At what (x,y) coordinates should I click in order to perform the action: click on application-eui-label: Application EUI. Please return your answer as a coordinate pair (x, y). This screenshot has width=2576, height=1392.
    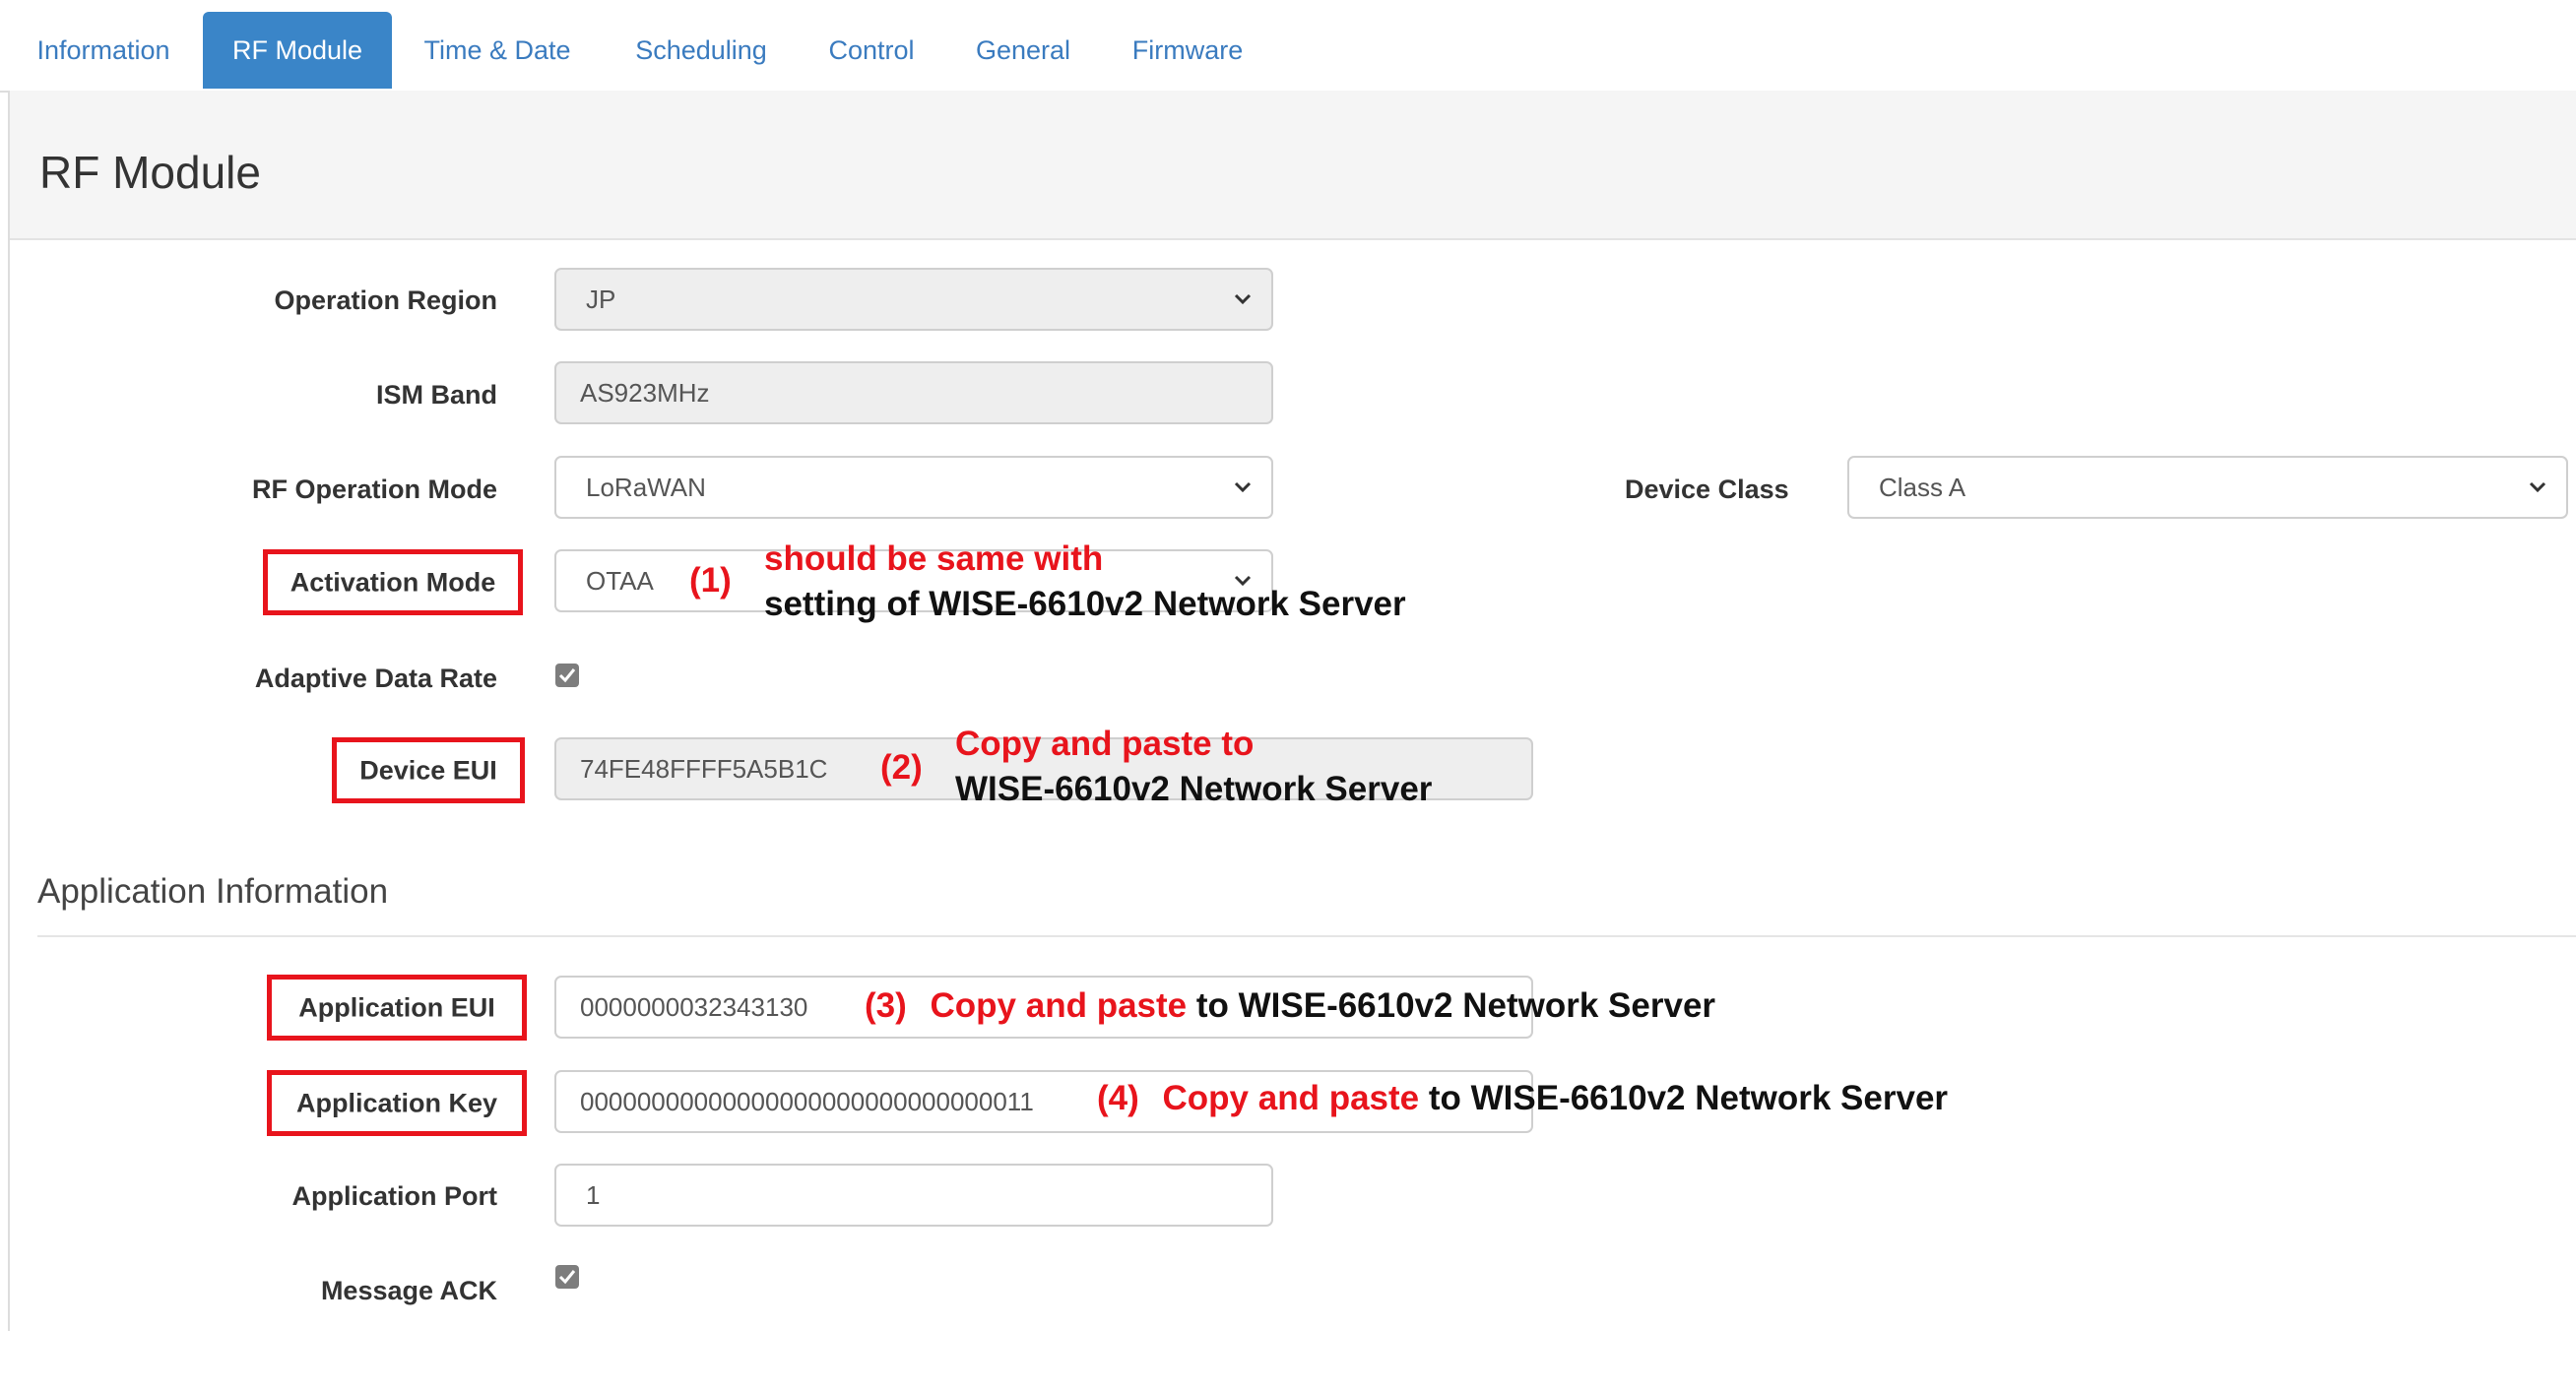
    Looking at the image, I should click on (396, 1007).